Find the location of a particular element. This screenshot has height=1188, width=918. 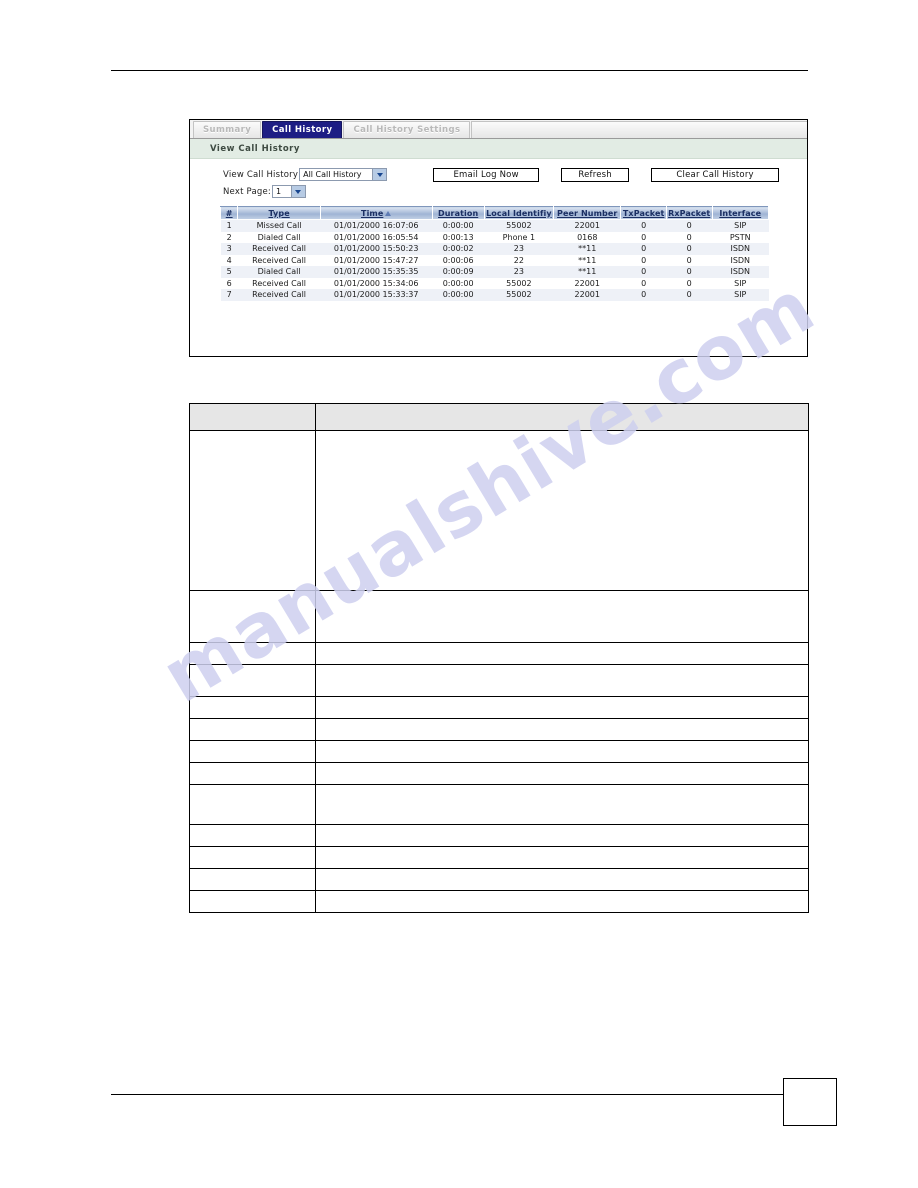

cell-duration: 0:00:09 is located at coordinates (458, 272).